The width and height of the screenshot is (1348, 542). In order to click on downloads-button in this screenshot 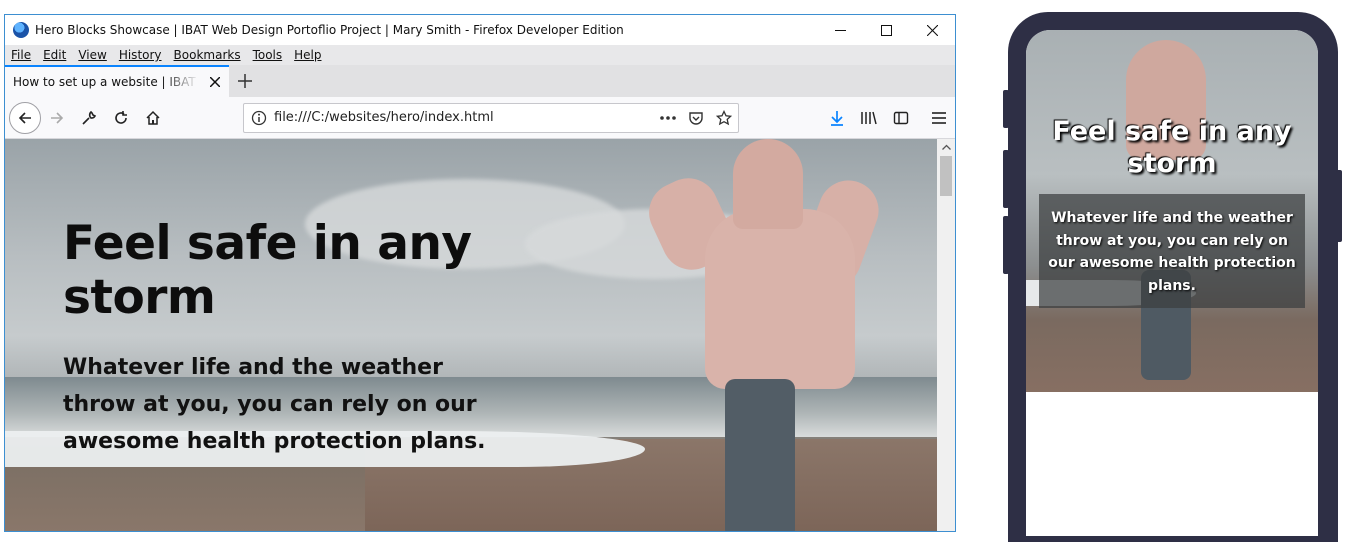, I will do `click(837, 118)`.